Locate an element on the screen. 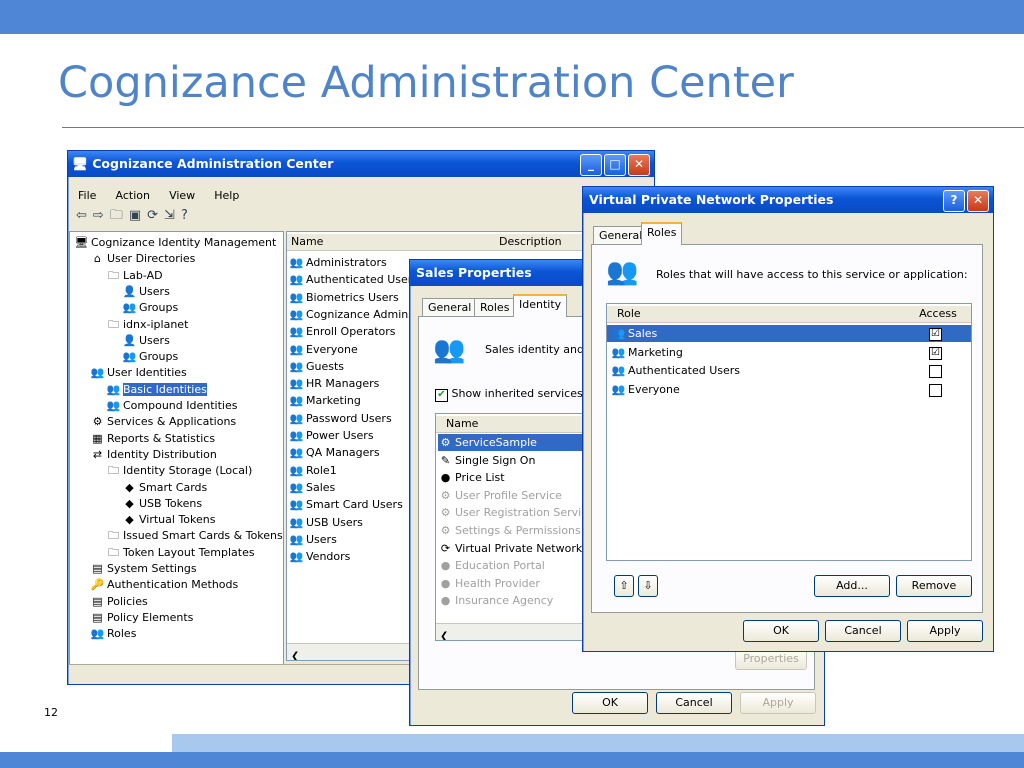 Image resolution: width=1024 pixels, height=768 pixels. list-item: 👥 Password Users is located at coordinates (340, 418).